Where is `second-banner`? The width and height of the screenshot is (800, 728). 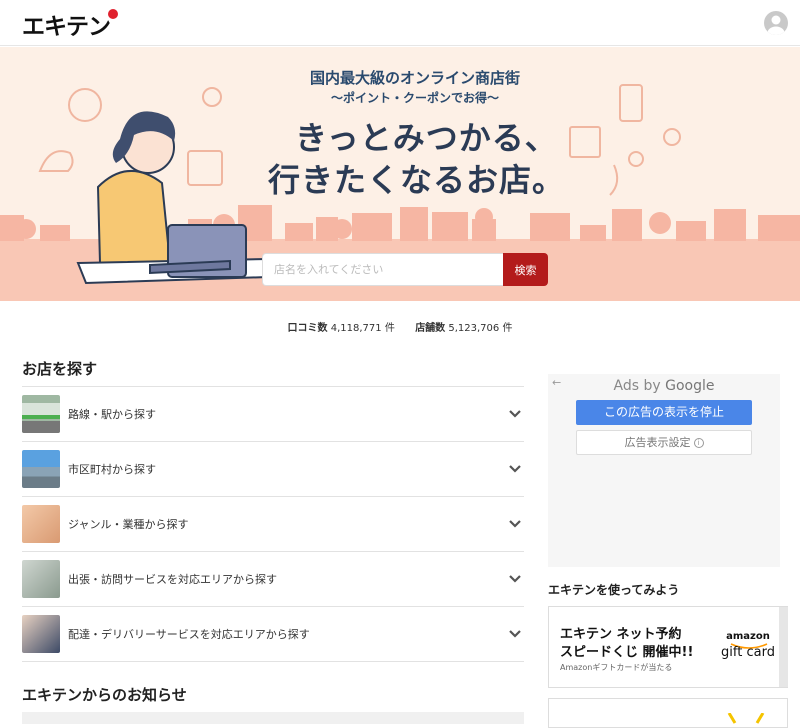 second-banner is located at coordinates (668, 713).